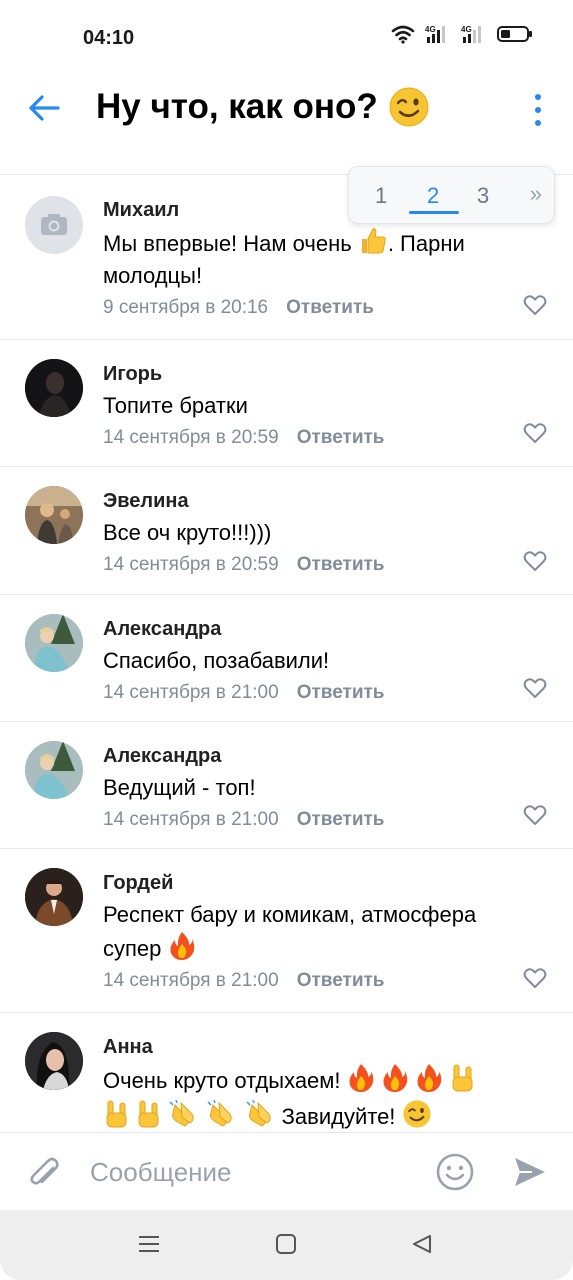  What do you see at coordinates (430, 29) in the screenshot?
I see `network-label: 4G` at bounding box center [430, 29].